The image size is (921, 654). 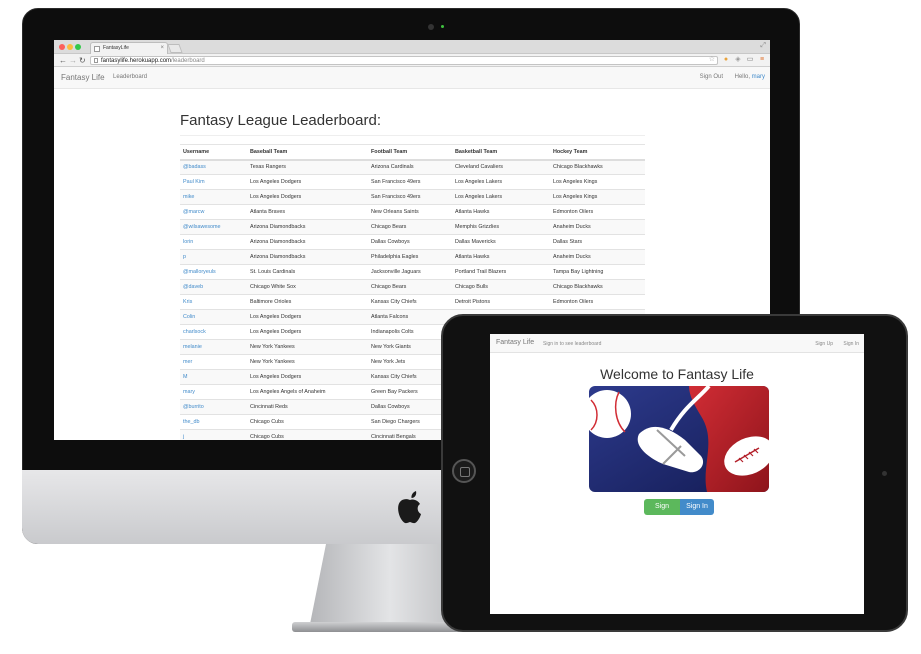 What do you see at coordinates (63, 60) in the screenshot?
I see `back-arrow-icon: ←` at bounding box center [63, 60].